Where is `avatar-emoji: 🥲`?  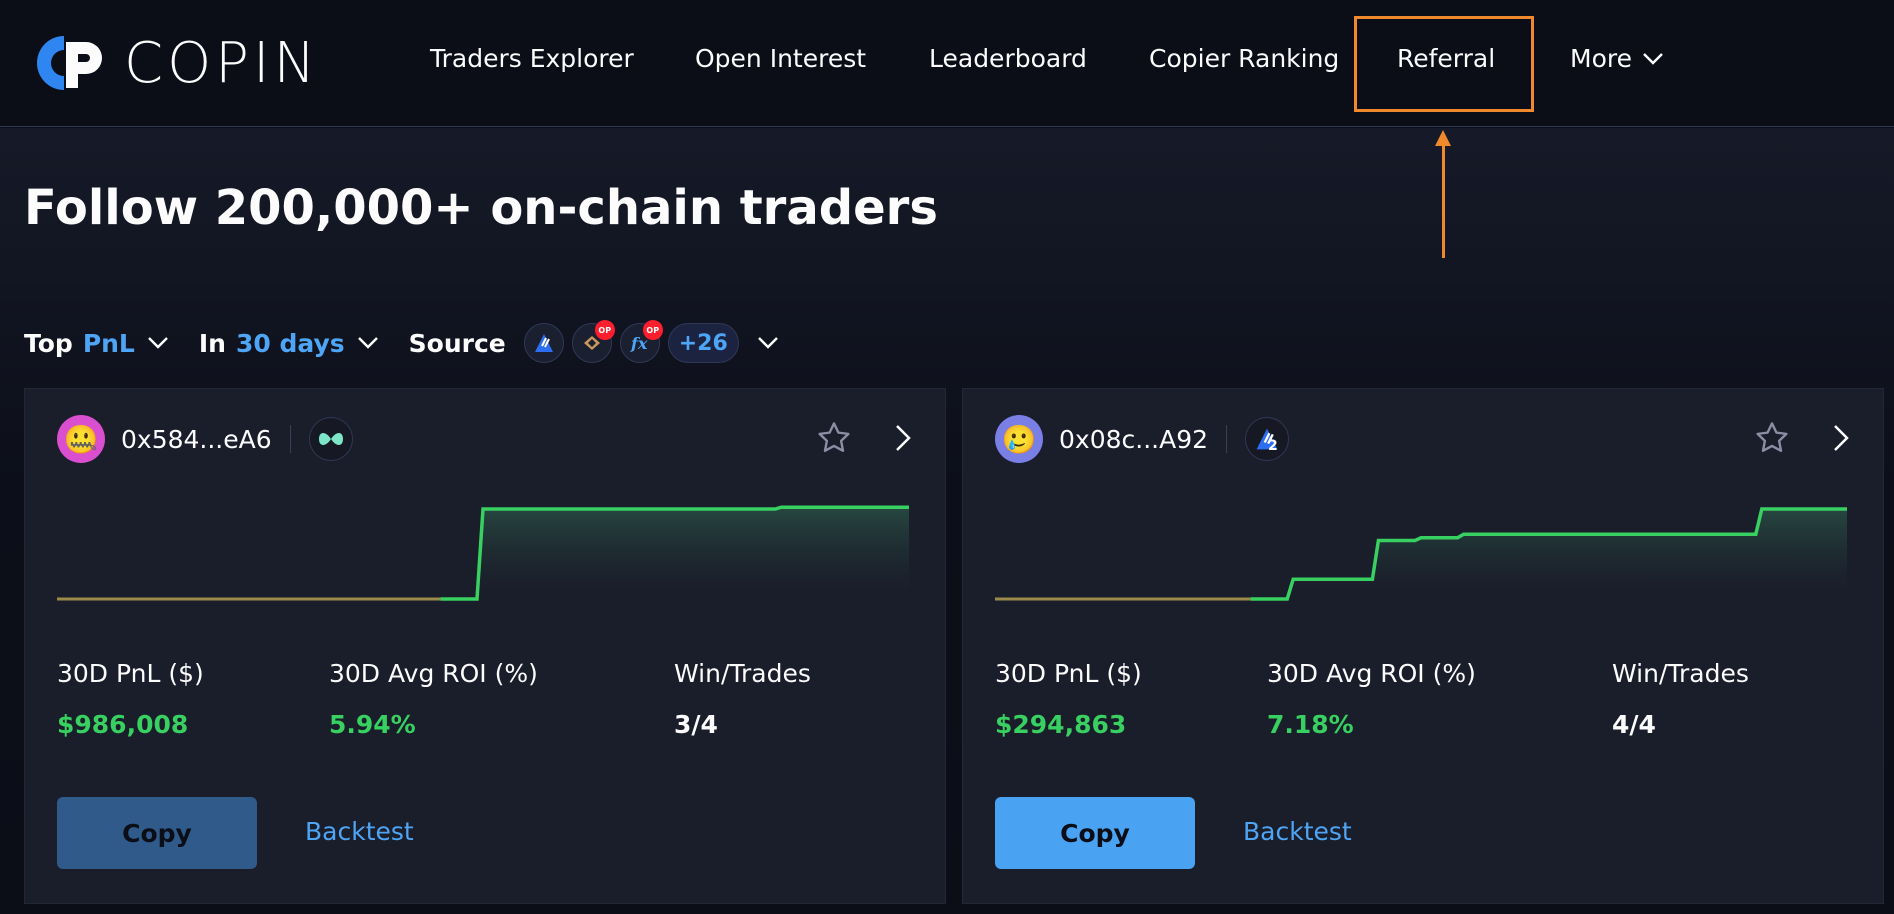
avatar-emoji: 🥲 is located at coordinates (1019, 439).